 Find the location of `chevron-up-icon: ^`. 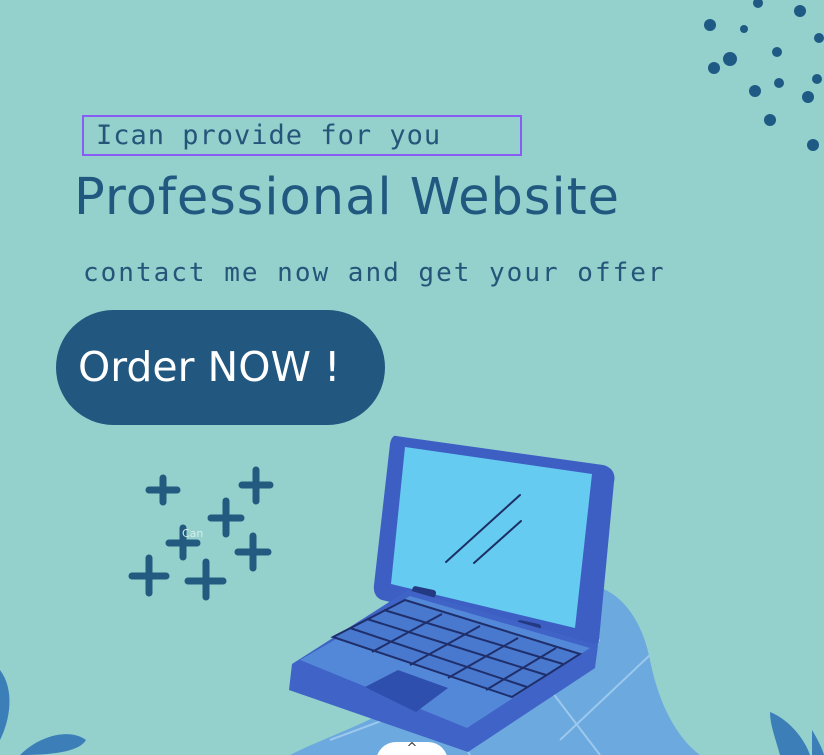

chevron-up-icon: ^ is located at coordinates (412, 748).